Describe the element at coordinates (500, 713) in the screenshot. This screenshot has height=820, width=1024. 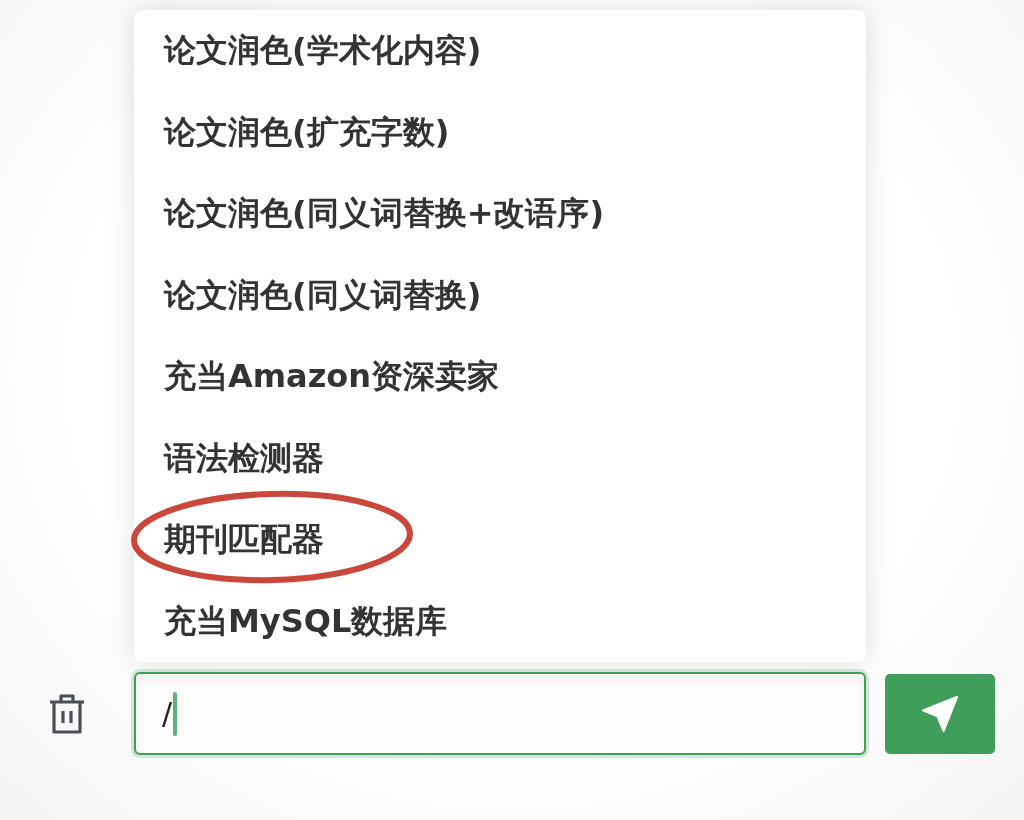
I see `message-input: /` at that location.